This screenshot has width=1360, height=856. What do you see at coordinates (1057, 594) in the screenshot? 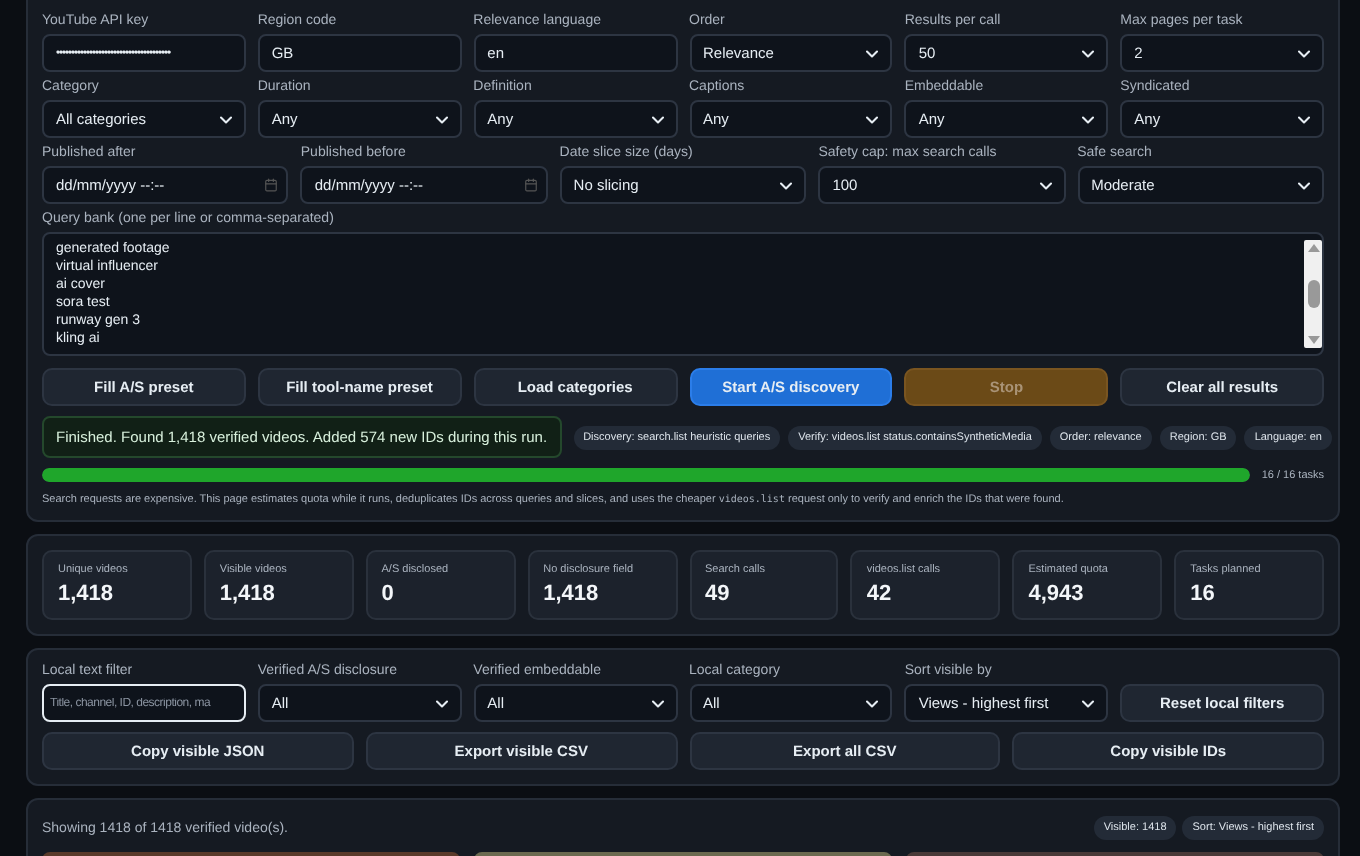
I see `stat-value: 4,943` at bounding box center [1057, 594].